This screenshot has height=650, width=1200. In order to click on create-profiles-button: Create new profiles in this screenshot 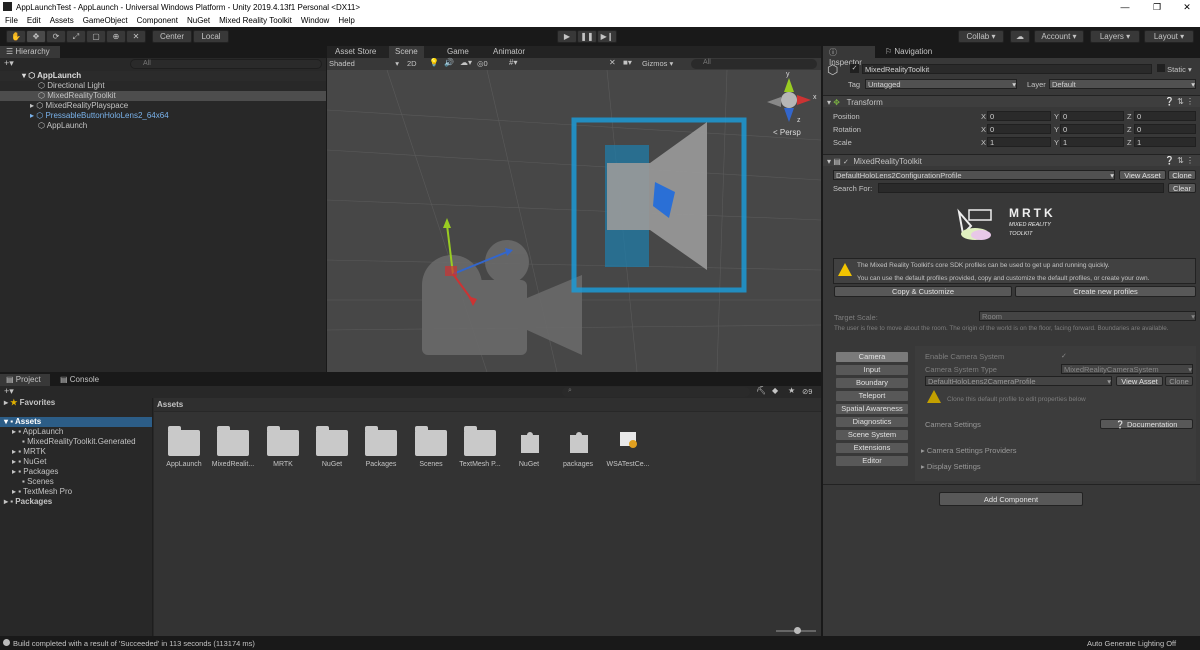, I will do `click(1105, 291)`.